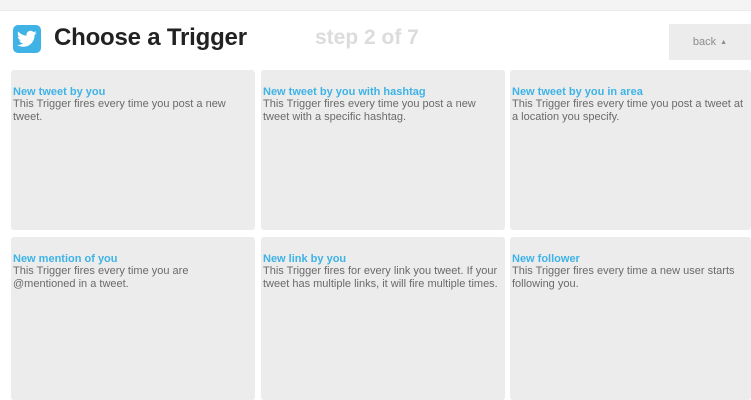 This screenshot has width=751, height=400. Describe the element at coordinates (65, 259) in the screenshot. I see `trigger-title: New mention of you` at that location.